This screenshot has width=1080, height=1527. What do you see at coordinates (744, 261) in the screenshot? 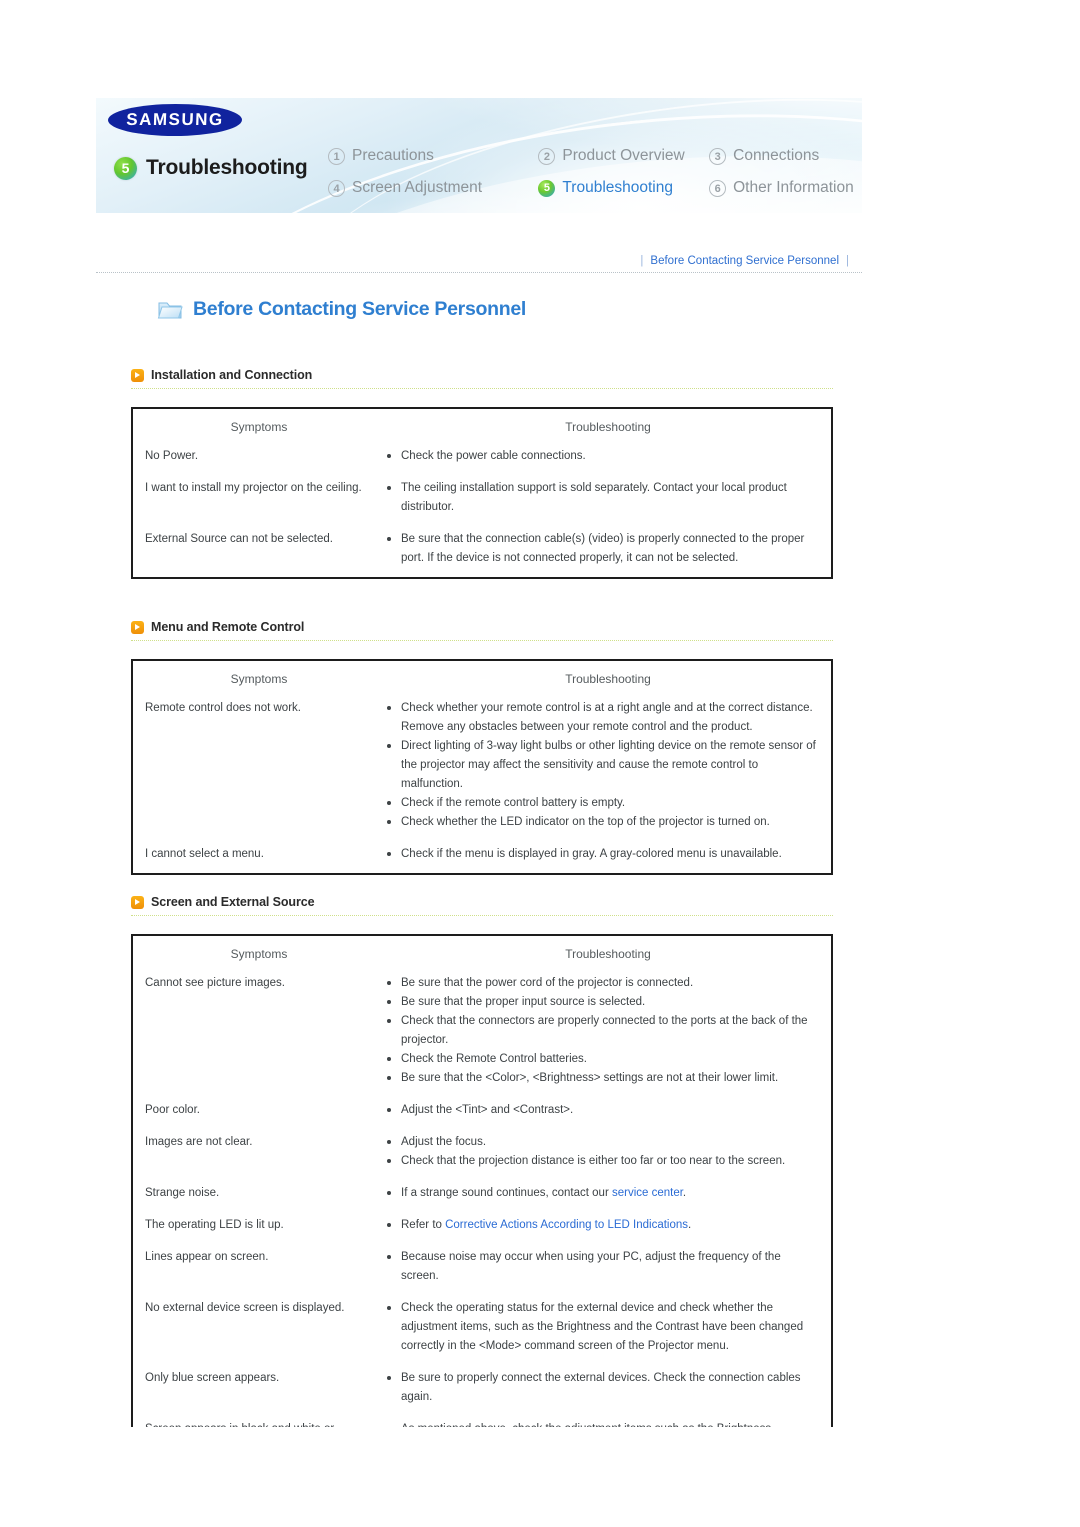
I see `breadcrumb-current: Before Contacting Service Personnel` at bounding box center [744, 261].